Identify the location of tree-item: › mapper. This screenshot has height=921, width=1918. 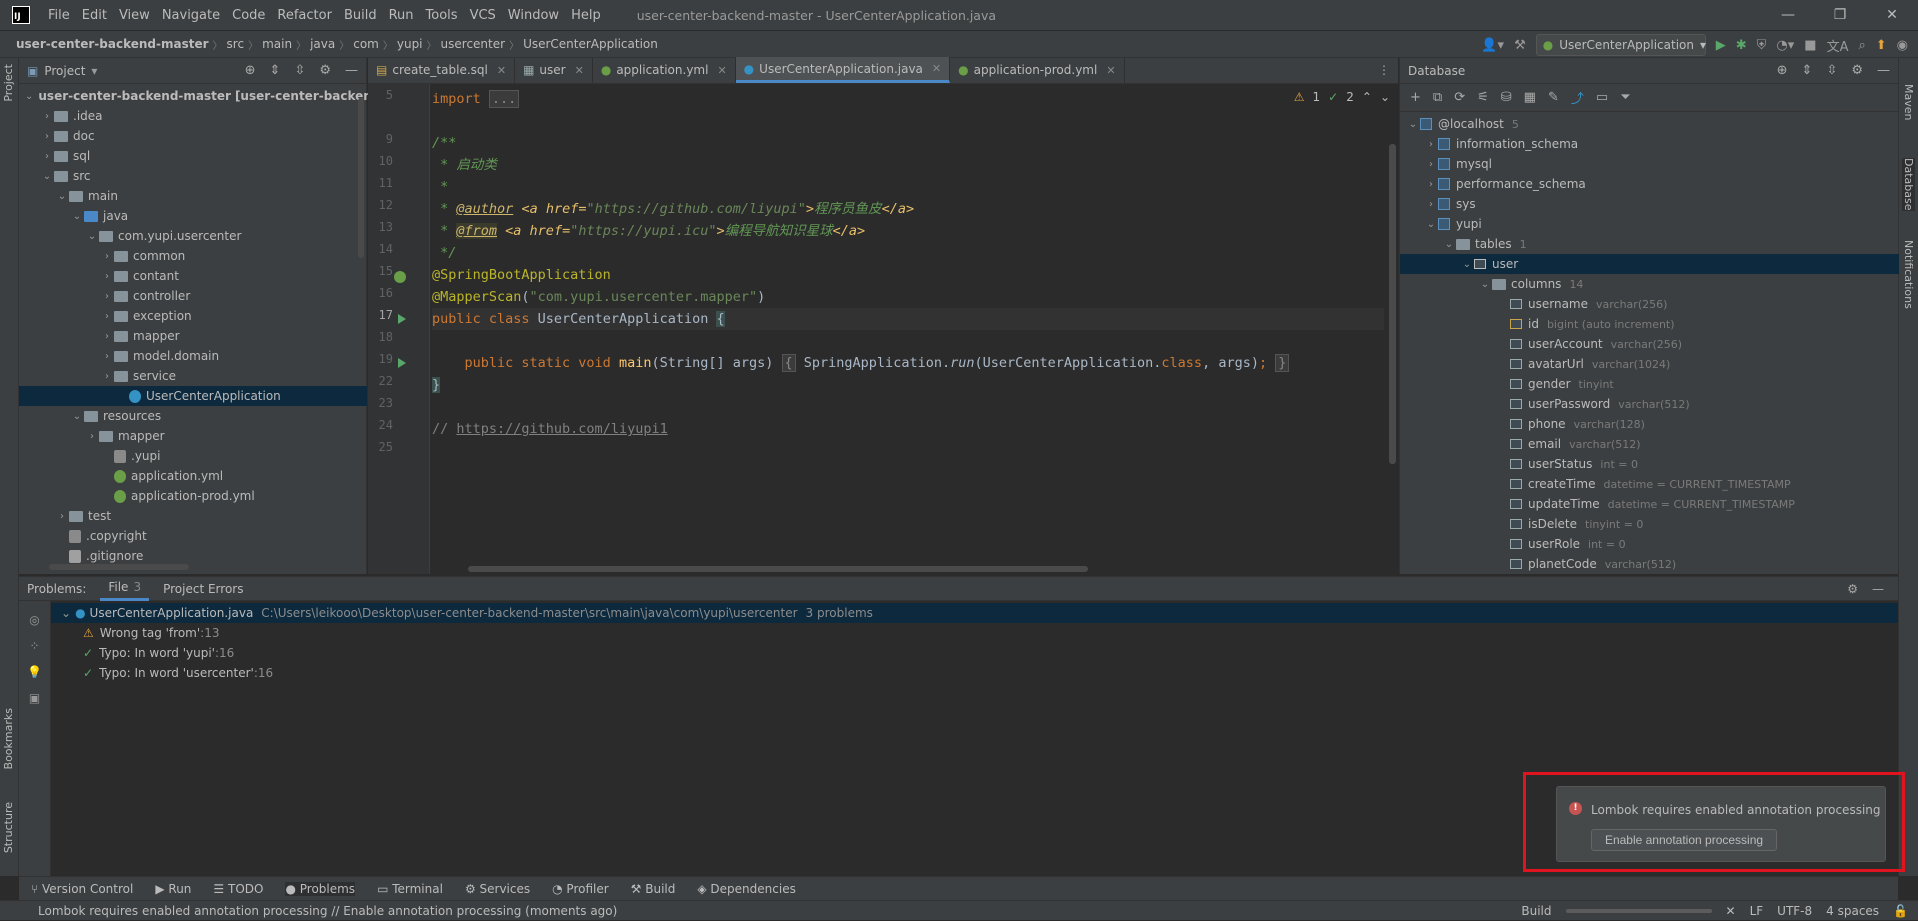
(193, 336).